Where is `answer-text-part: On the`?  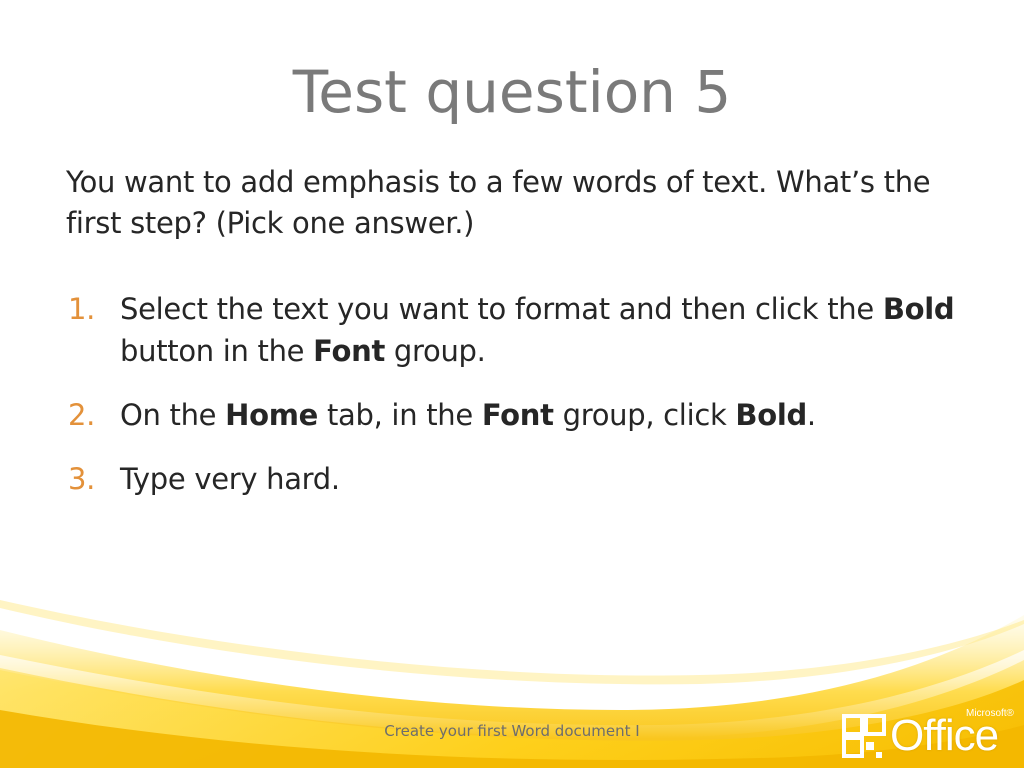
answer-text-part: On the is located at coordinates (173, 415).